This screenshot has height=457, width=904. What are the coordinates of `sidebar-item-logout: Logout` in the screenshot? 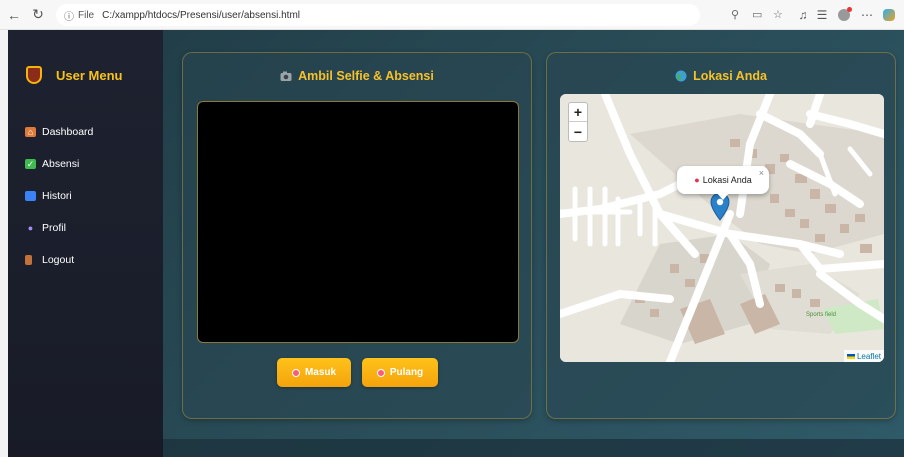 It's located at (59, 260).